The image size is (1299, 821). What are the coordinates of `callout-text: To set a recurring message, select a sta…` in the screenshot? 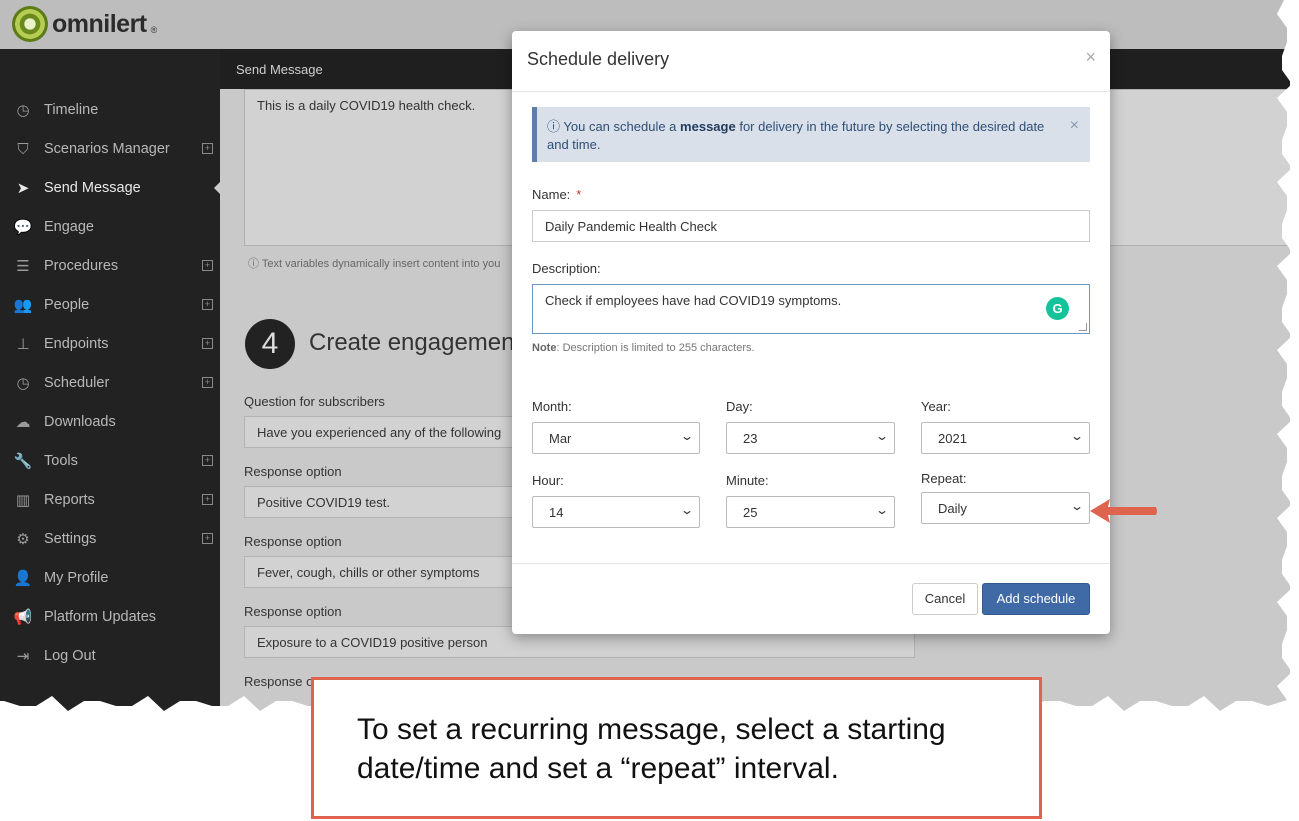 It's located at (651, 749).